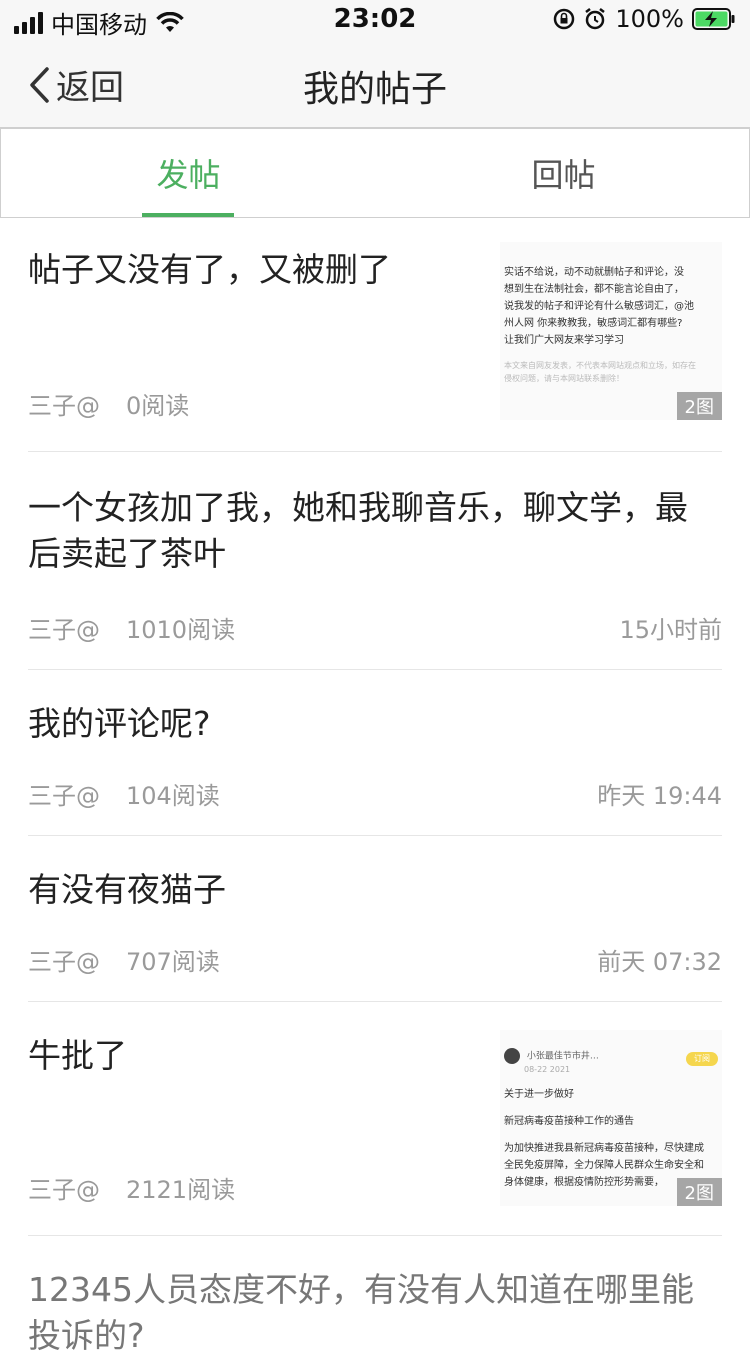 The image size is (750, 1358). What do you see at coordinates (375, 919) in the screenshot?
I see `post-item: 有没有夜猫子 三子@ 707阅读 前天 07:32` at bounding box center [375, 919].